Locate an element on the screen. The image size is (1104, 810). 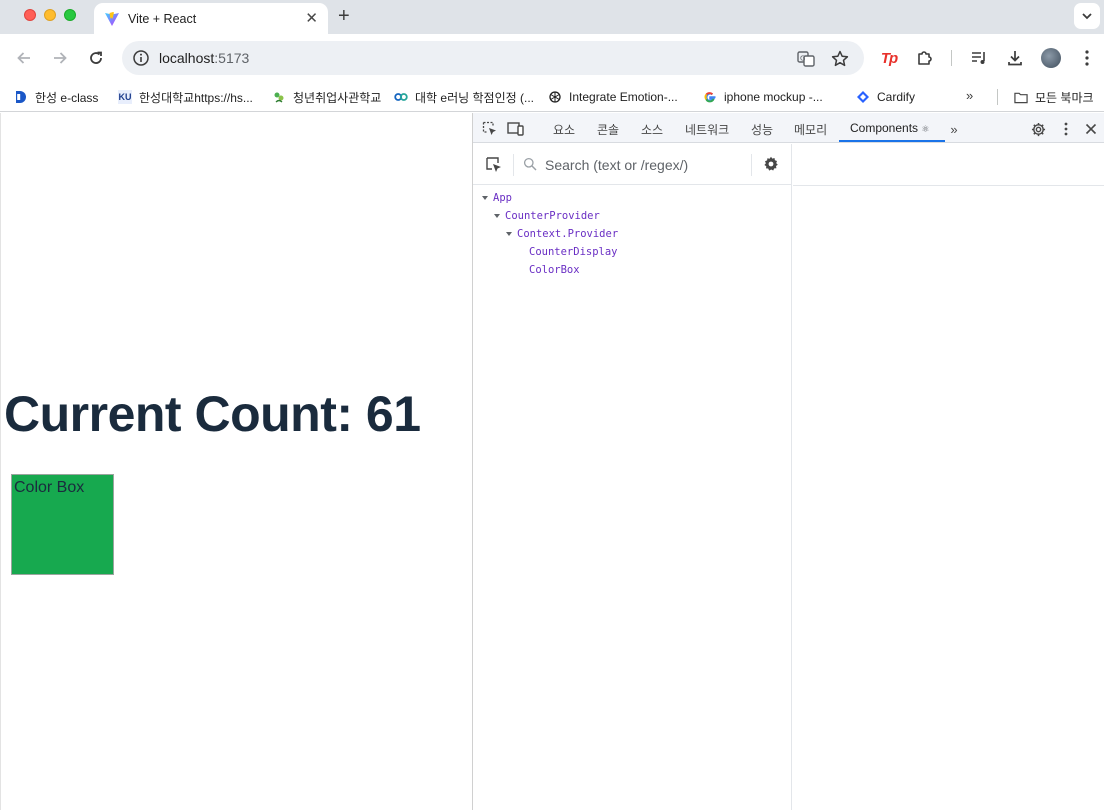
components-tab-label: Components is located at coordinates (884, 128).